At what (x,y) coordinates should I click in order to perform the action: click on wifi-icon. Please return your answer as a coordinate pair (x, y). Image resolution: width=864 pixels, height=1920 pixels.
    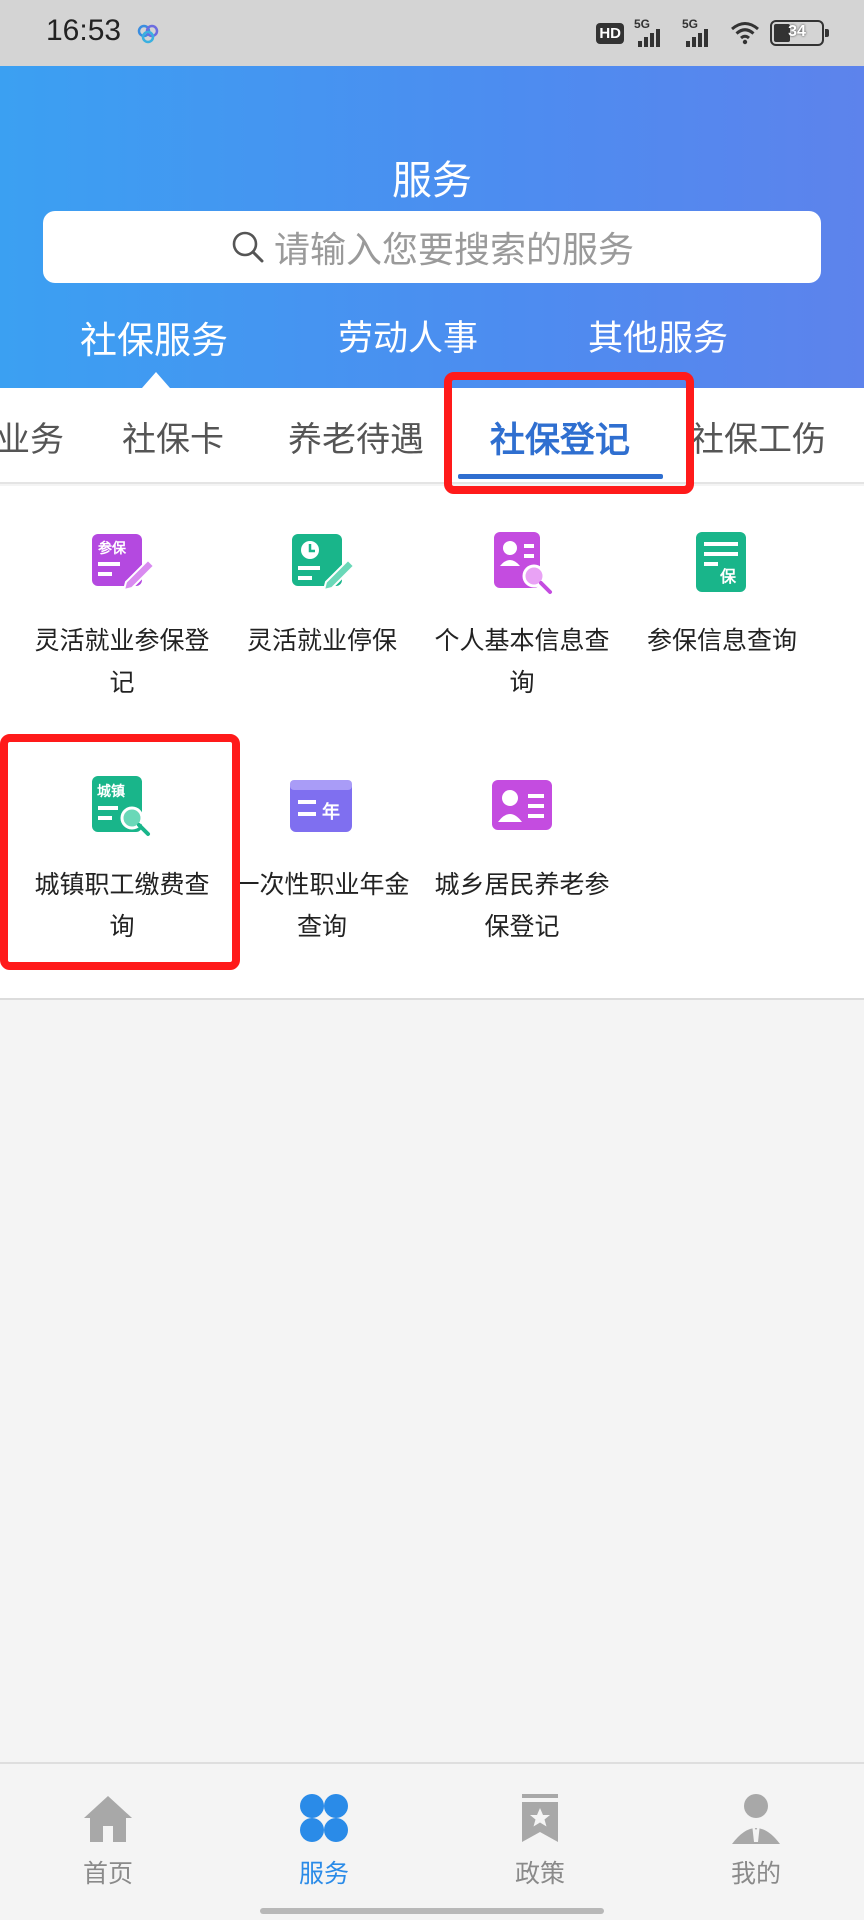
    Looking at the image, I should click on (745, 33).